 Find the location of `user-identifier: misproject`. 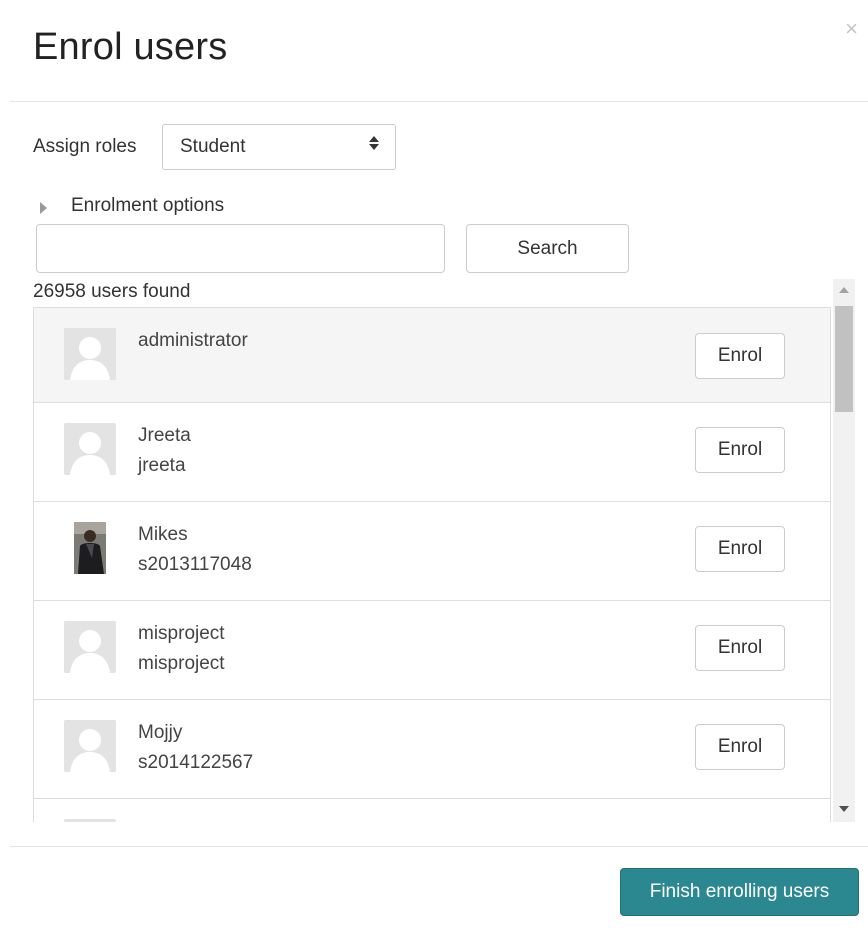

user-identifier: misproject is located at coordinates (181, 663).